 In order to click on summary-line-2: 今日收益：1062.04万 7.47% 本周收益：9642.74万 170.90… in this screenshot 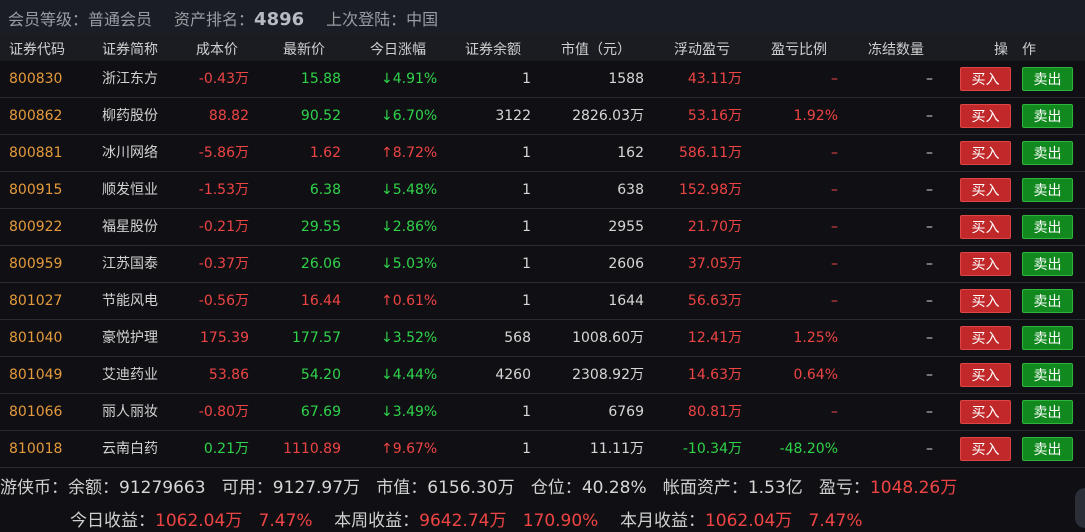, I will do `click(466, 518)`.